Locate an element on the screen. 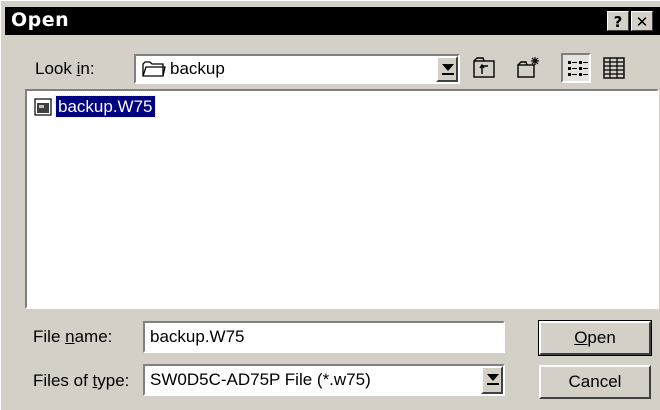 This screenshot has height=410, width=660. new-folder-icon is located at coordinates (528, 67).